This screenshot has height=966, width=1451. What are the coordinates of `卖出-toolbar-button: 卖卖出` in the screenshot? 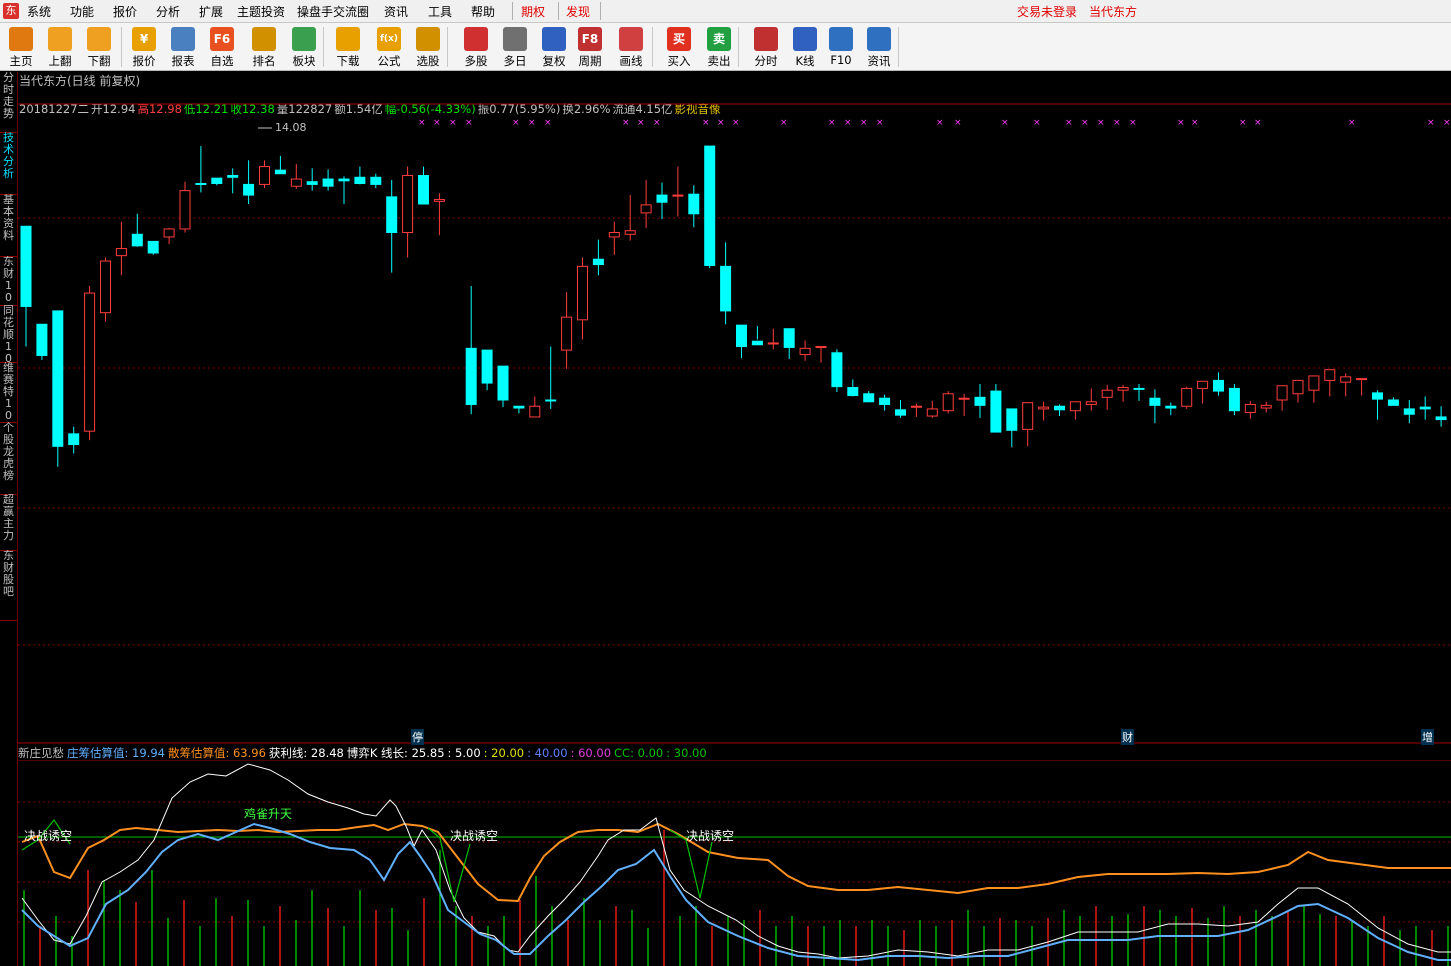 It's located at (719, 47).